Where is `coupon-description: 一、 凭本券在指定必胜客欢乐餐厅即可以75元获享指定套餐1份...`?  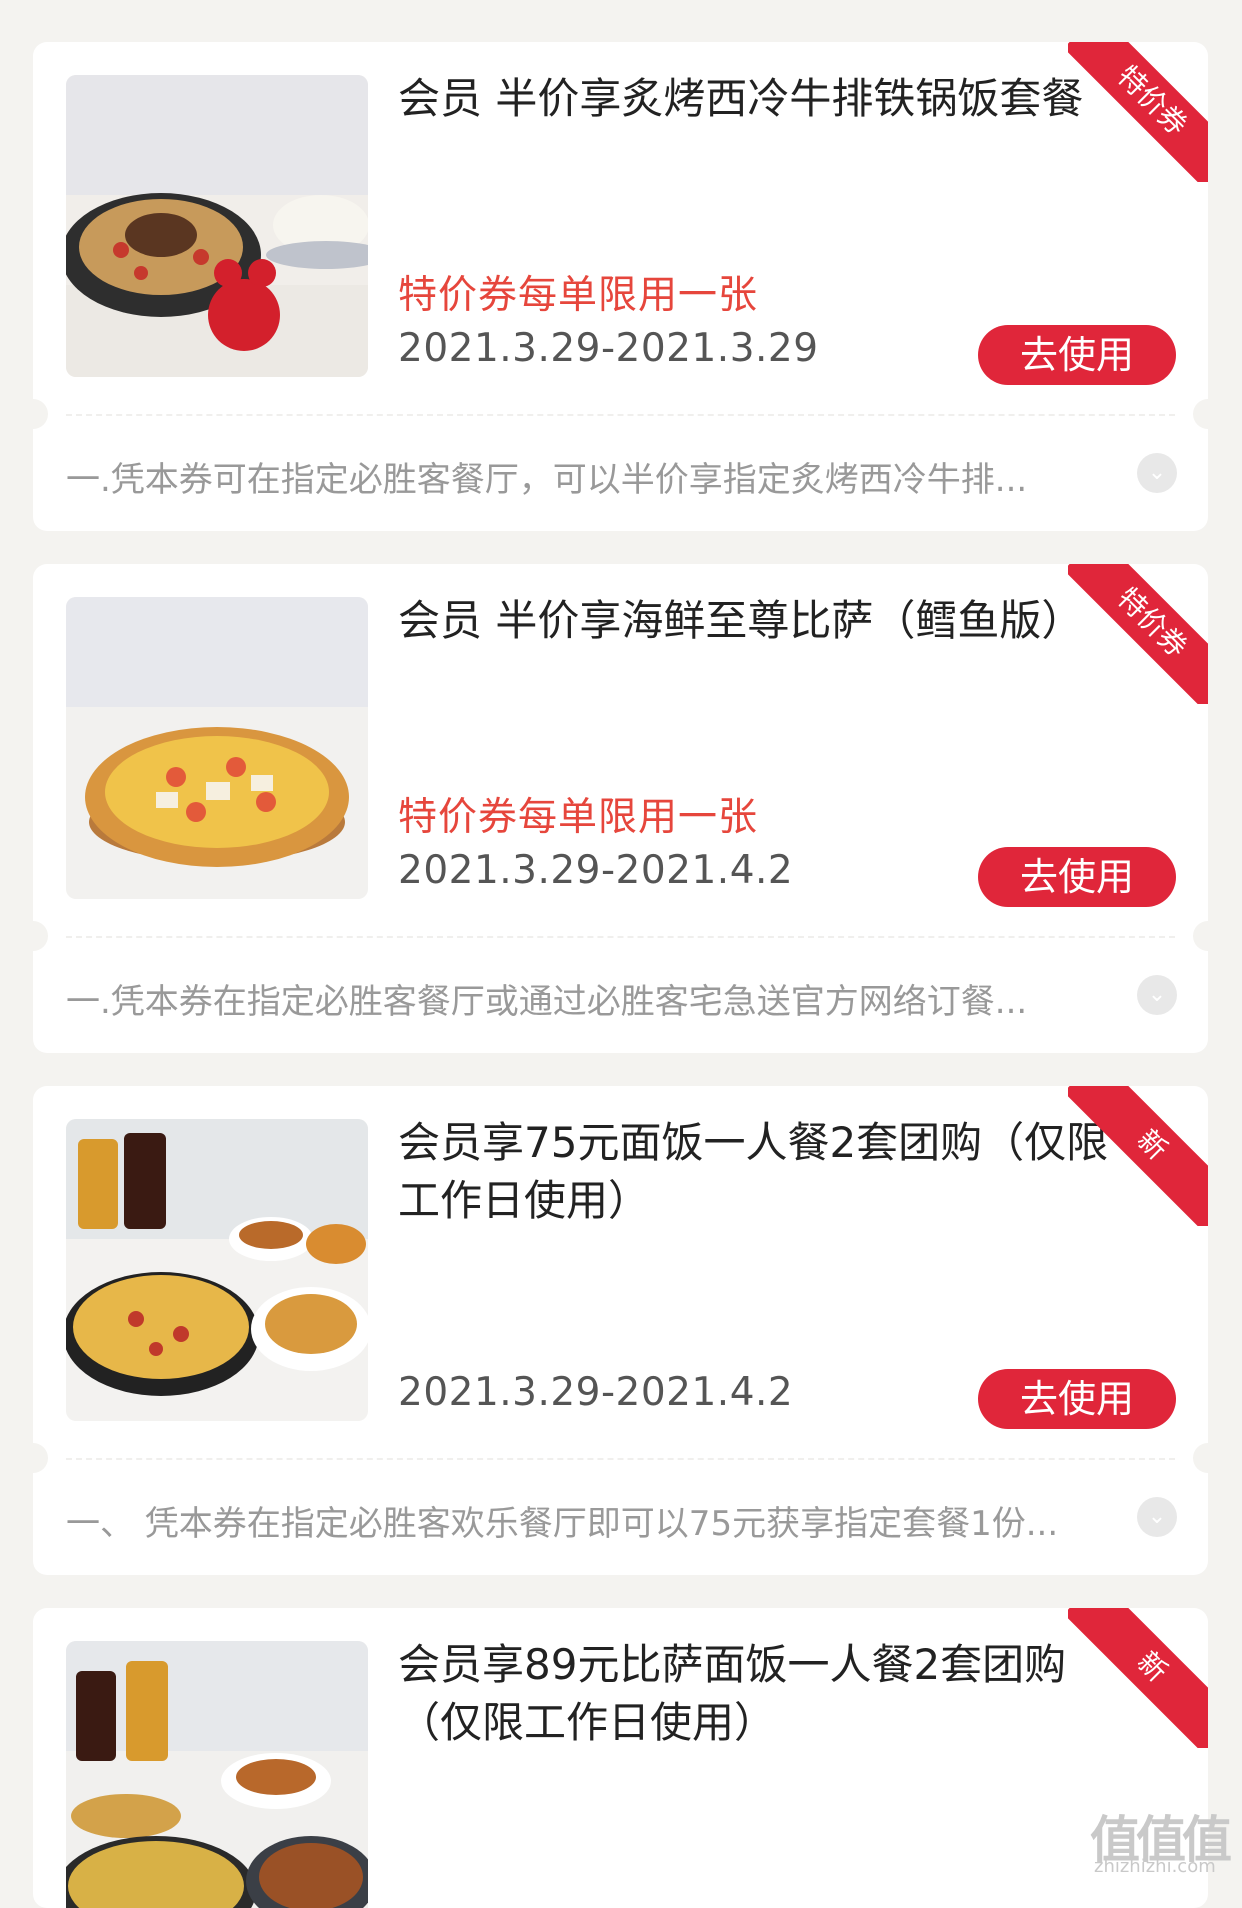
coupon-description: 一、 凭本券在指定必胜客欢乐餐厅即可以75元获享指定套餐1份... is located at coordinates (562, 1524).